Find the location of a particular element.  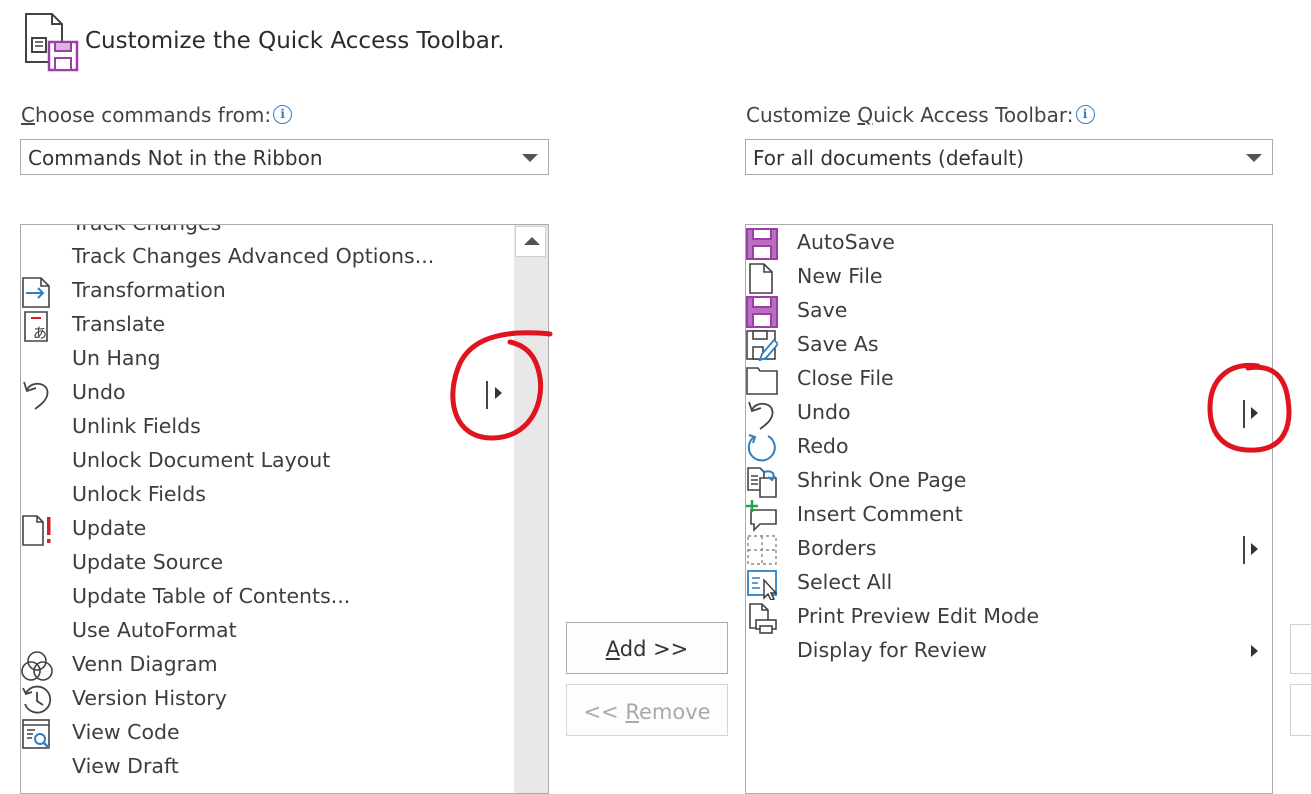

remove-button-label-pre: << is located at coordinates (604, 712).